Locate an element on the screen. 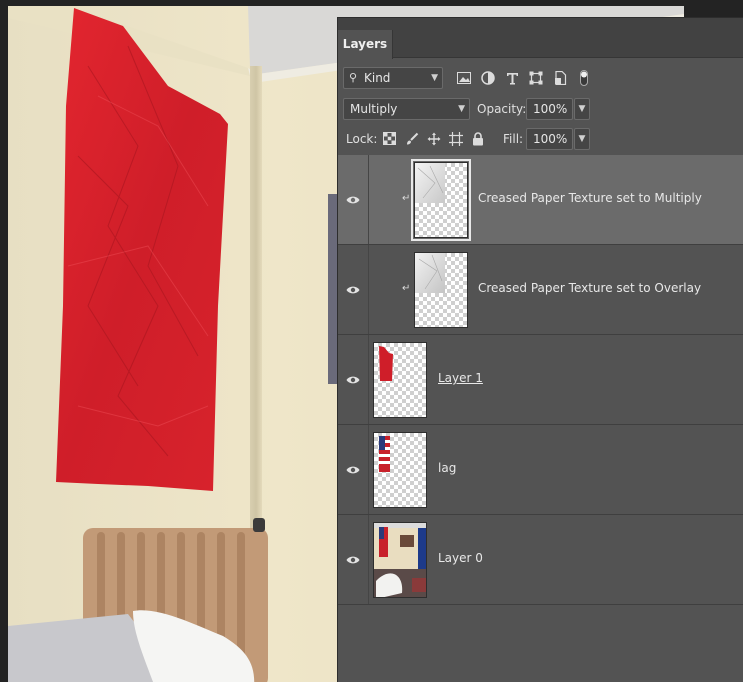  blend-row: Multiply ▼ Opacity: 100% ▼ is located at coordinates (540, 110).